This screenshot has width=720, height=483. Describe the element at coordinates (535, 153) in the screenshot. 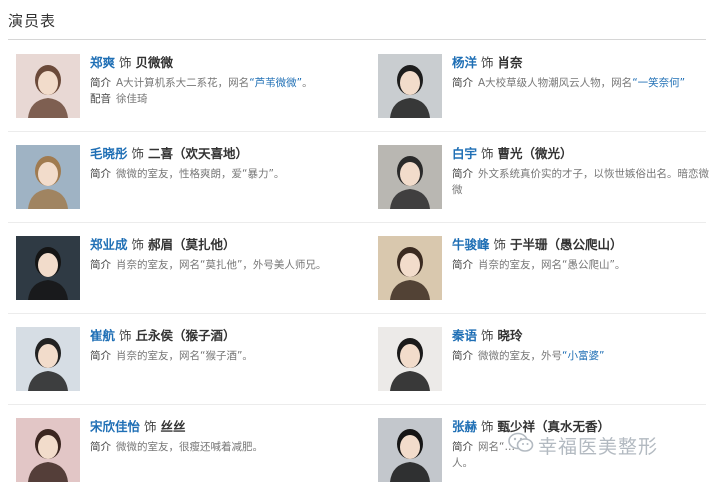

I see `role-name: 曹光（微光）` at that location.